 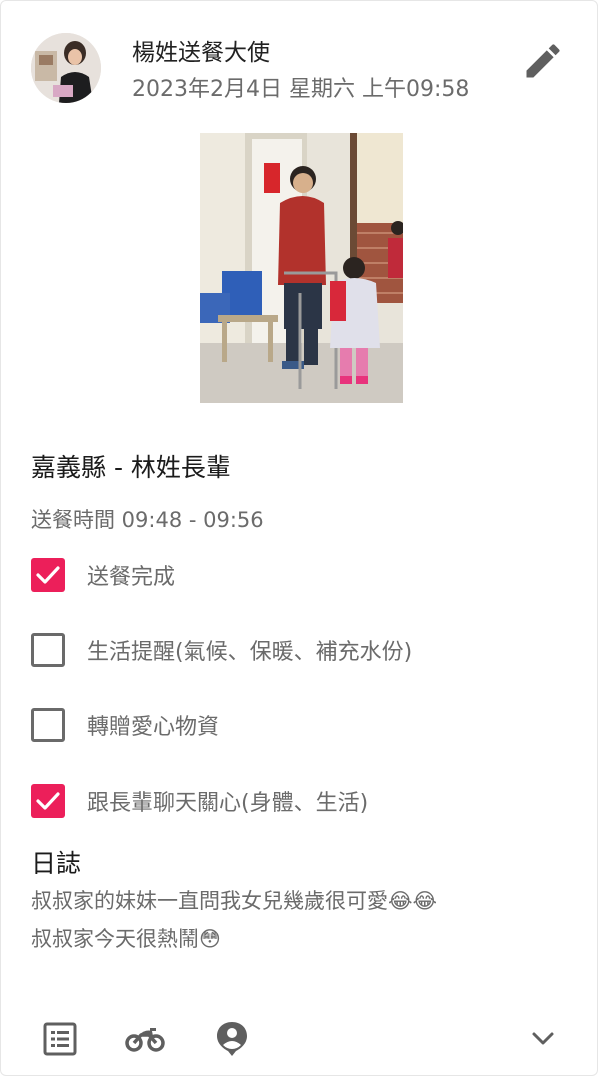 I want to click on list-icon, so click(x=60, y=1041).